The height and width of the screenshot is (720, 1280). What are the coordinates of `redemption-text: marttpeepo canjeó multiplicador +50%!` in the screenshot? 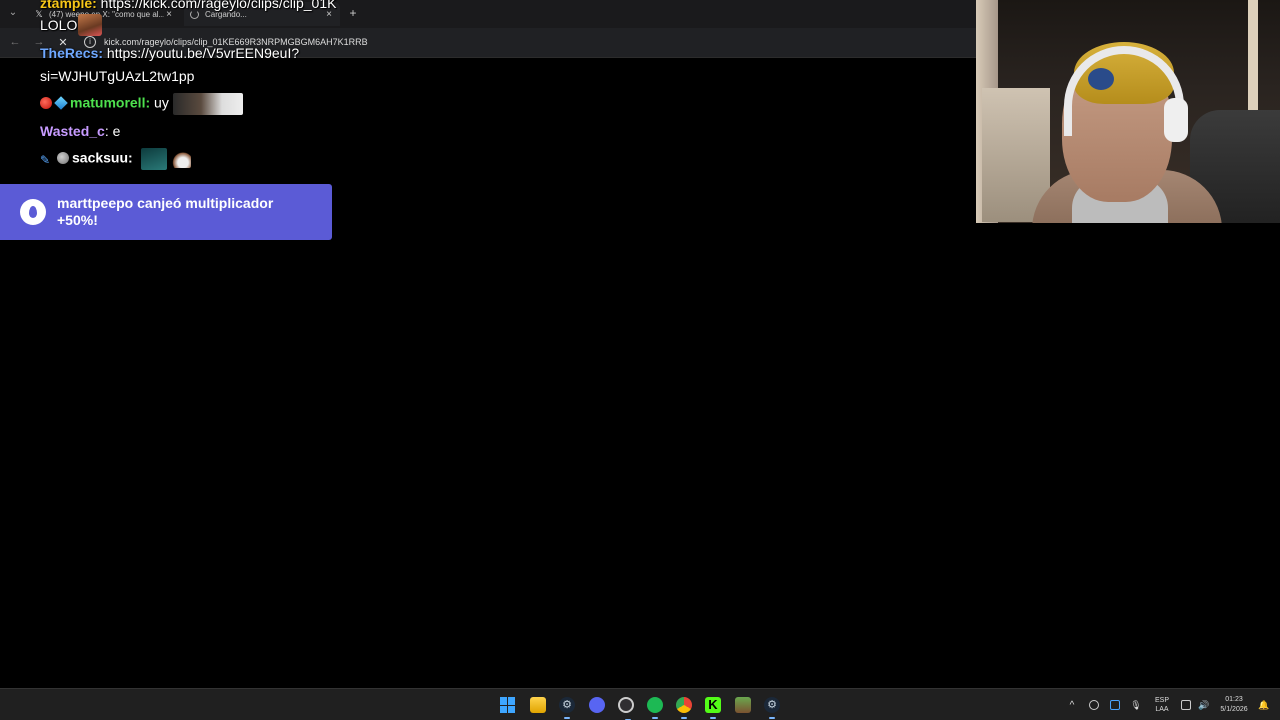 It's located at (165, 211).